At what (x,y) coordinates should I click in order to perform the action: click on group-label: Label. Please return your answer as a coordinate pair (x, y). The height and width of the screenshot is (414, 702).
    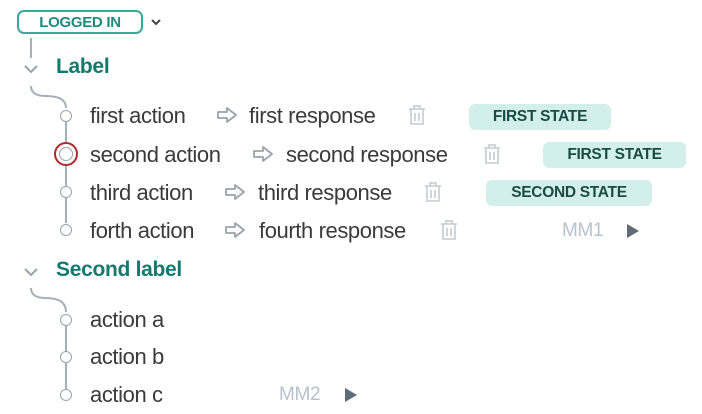
    Looking at the image, I should click on (83, 67).